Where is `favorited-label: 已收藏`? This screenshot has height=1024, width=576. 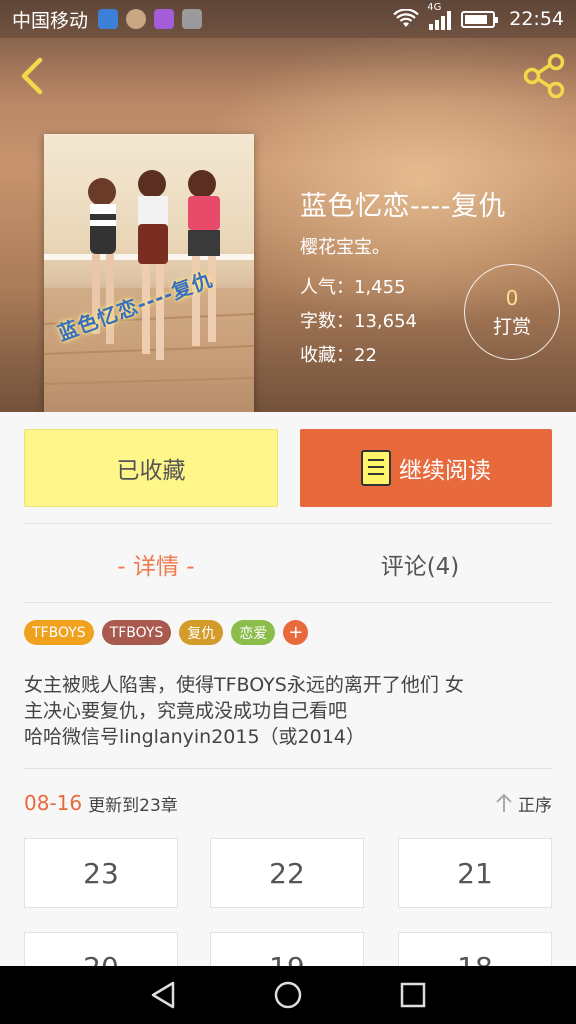 favorited-label: 已收藏 is located at coordinates (151, 471).